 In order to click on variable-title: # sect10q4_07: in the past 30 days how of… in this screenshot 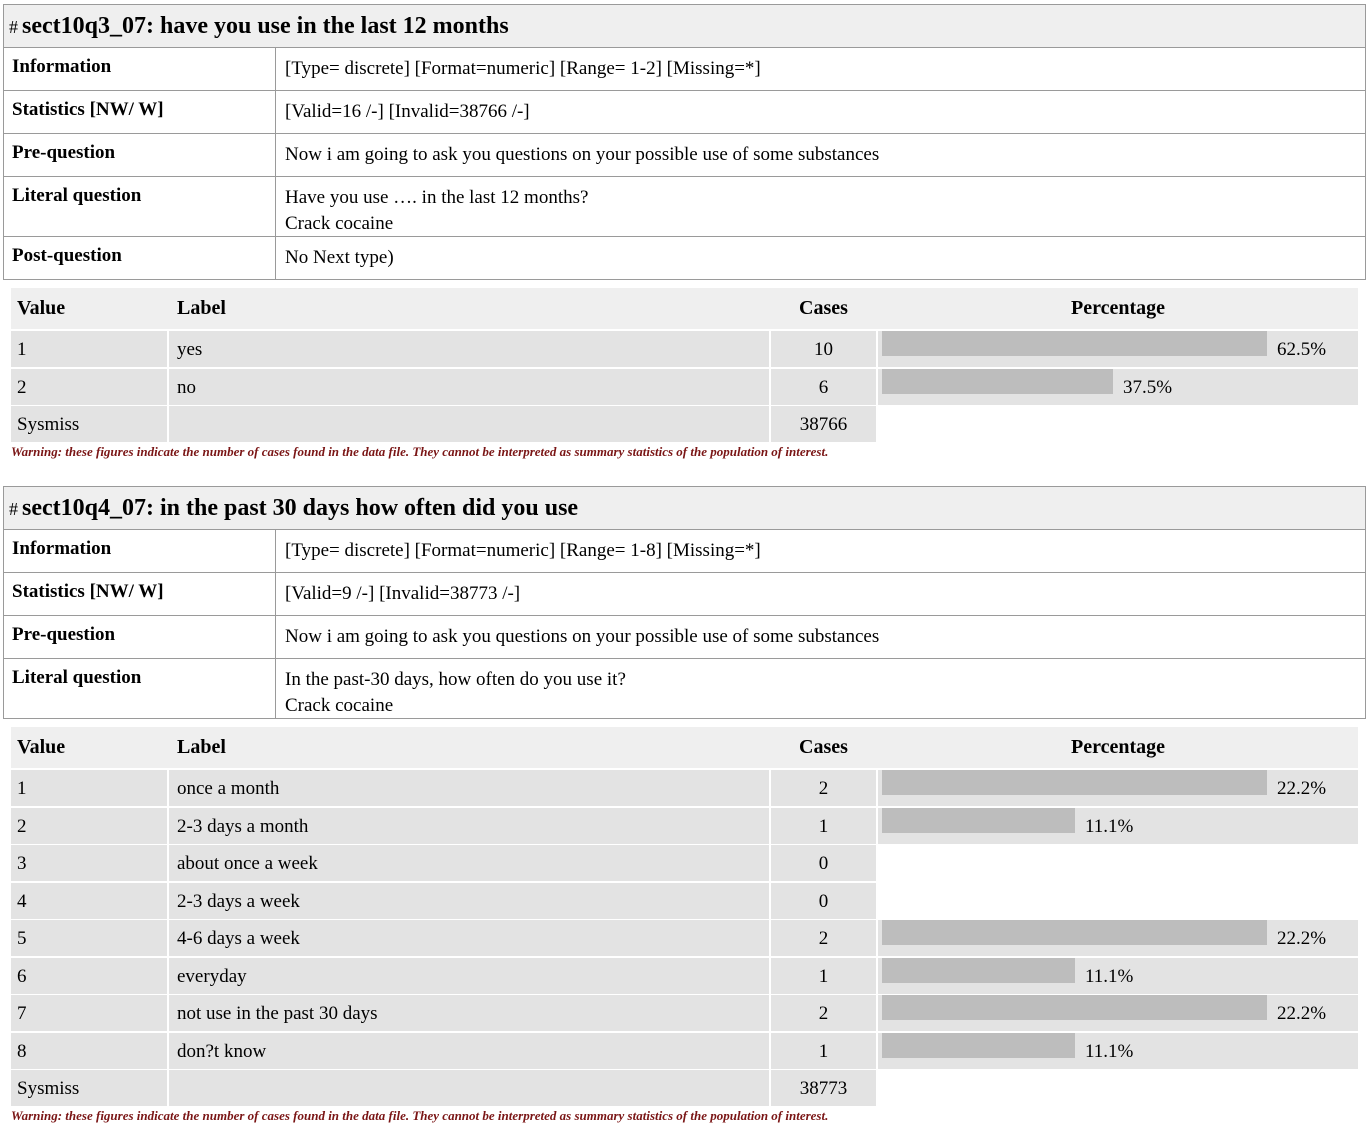, I will do `click(684, 508)`.